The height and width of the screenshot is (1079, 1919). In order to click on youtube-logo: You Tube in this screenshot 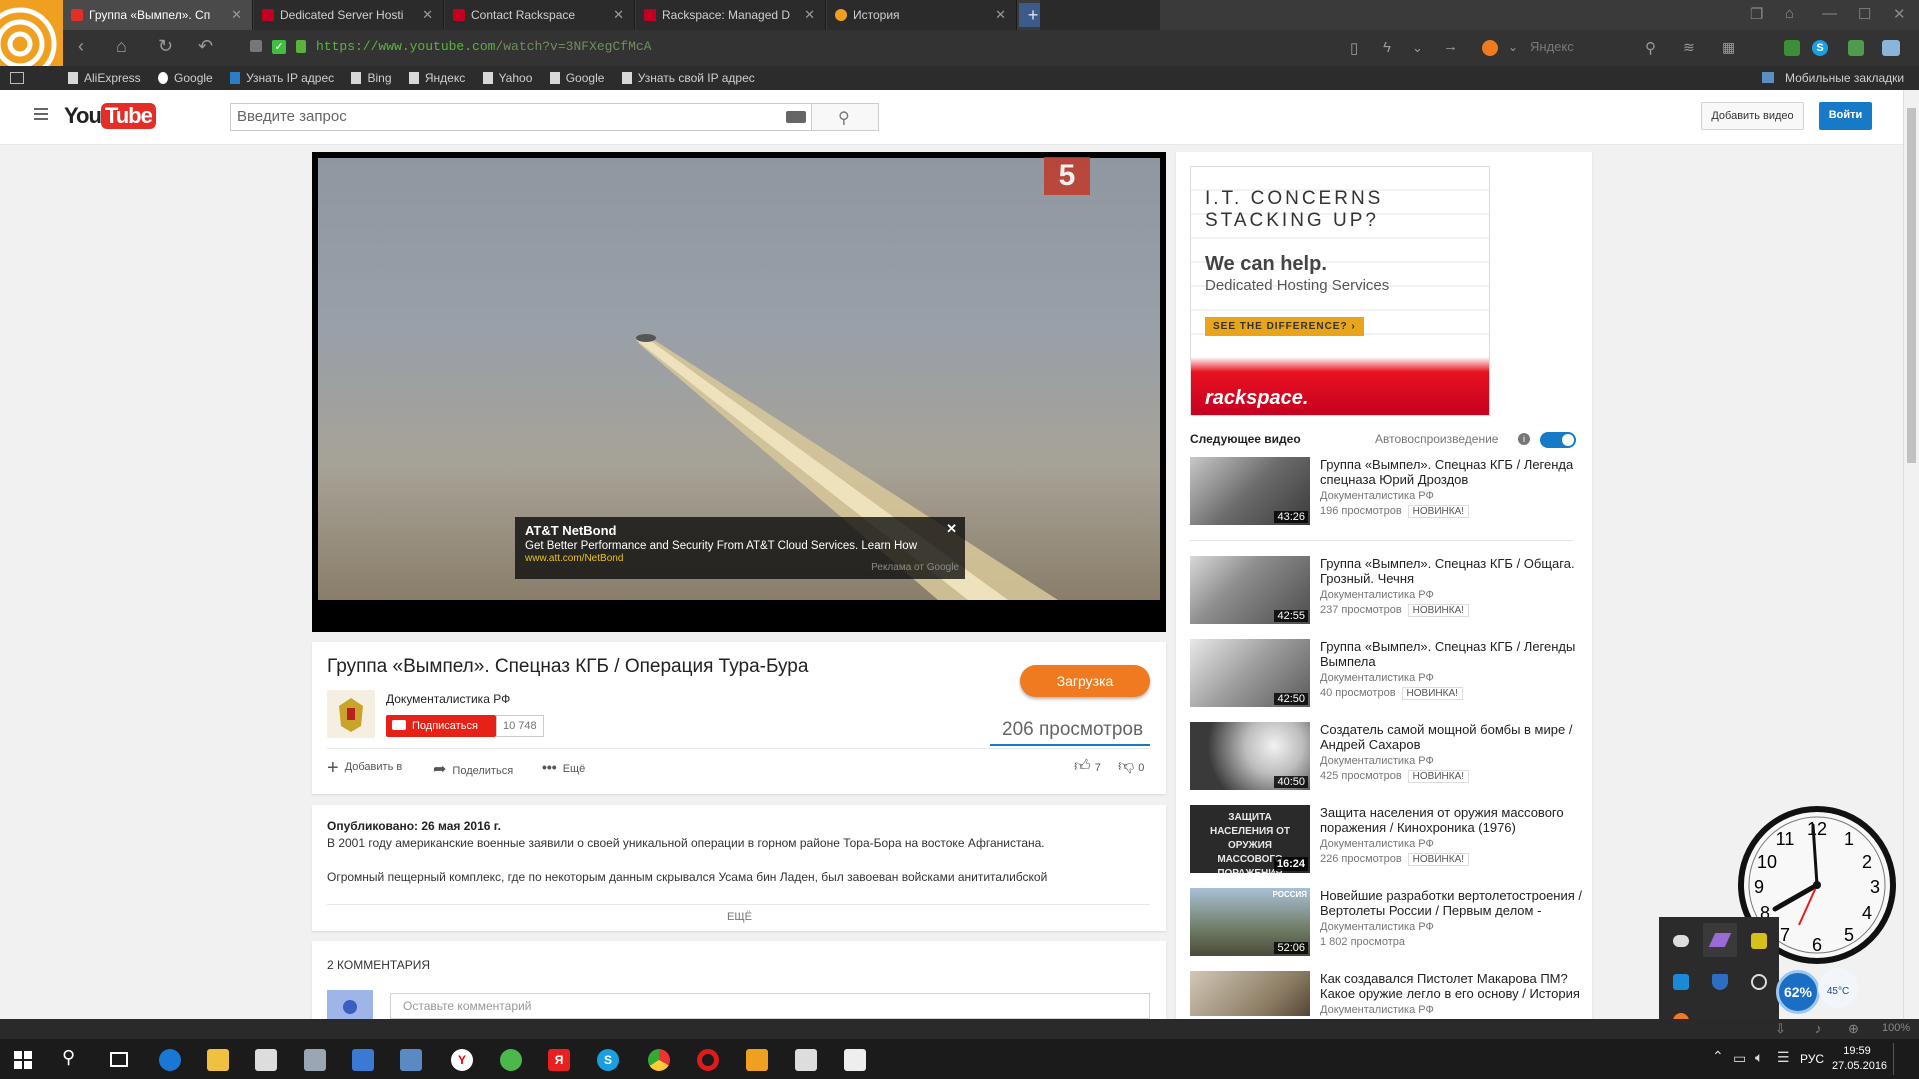, I will do `click(110, 117)`.